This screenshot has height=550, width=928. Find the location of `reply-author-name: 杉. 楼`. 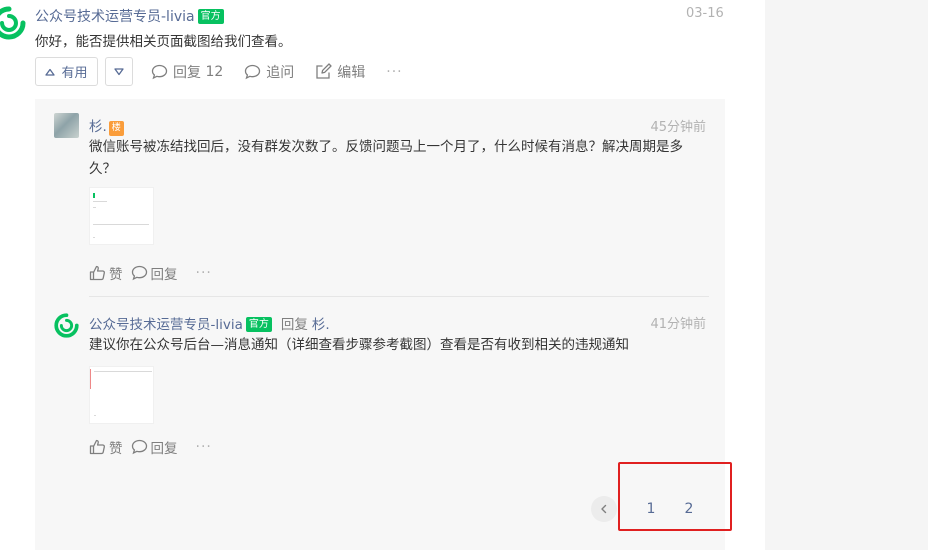

reply-author-name: 杉. 楼 is located at coordinates (106, 125).